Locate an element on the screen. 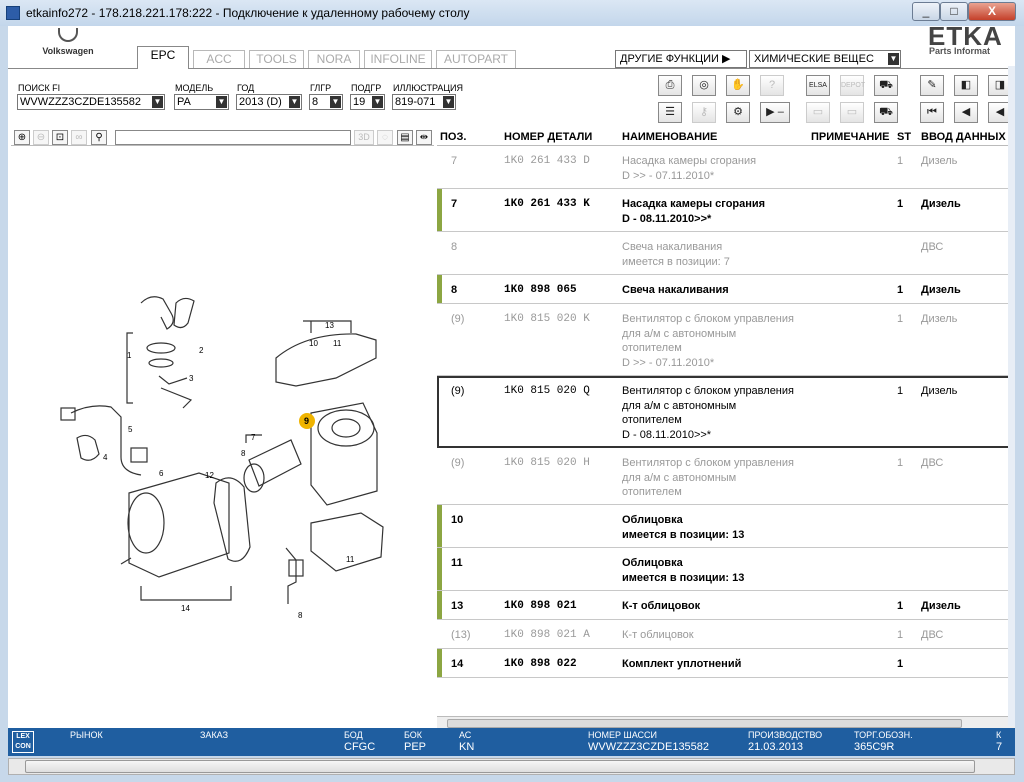 The image size is (1024, 782). model-select: PA ▼ is located at coordinates (201, 102).